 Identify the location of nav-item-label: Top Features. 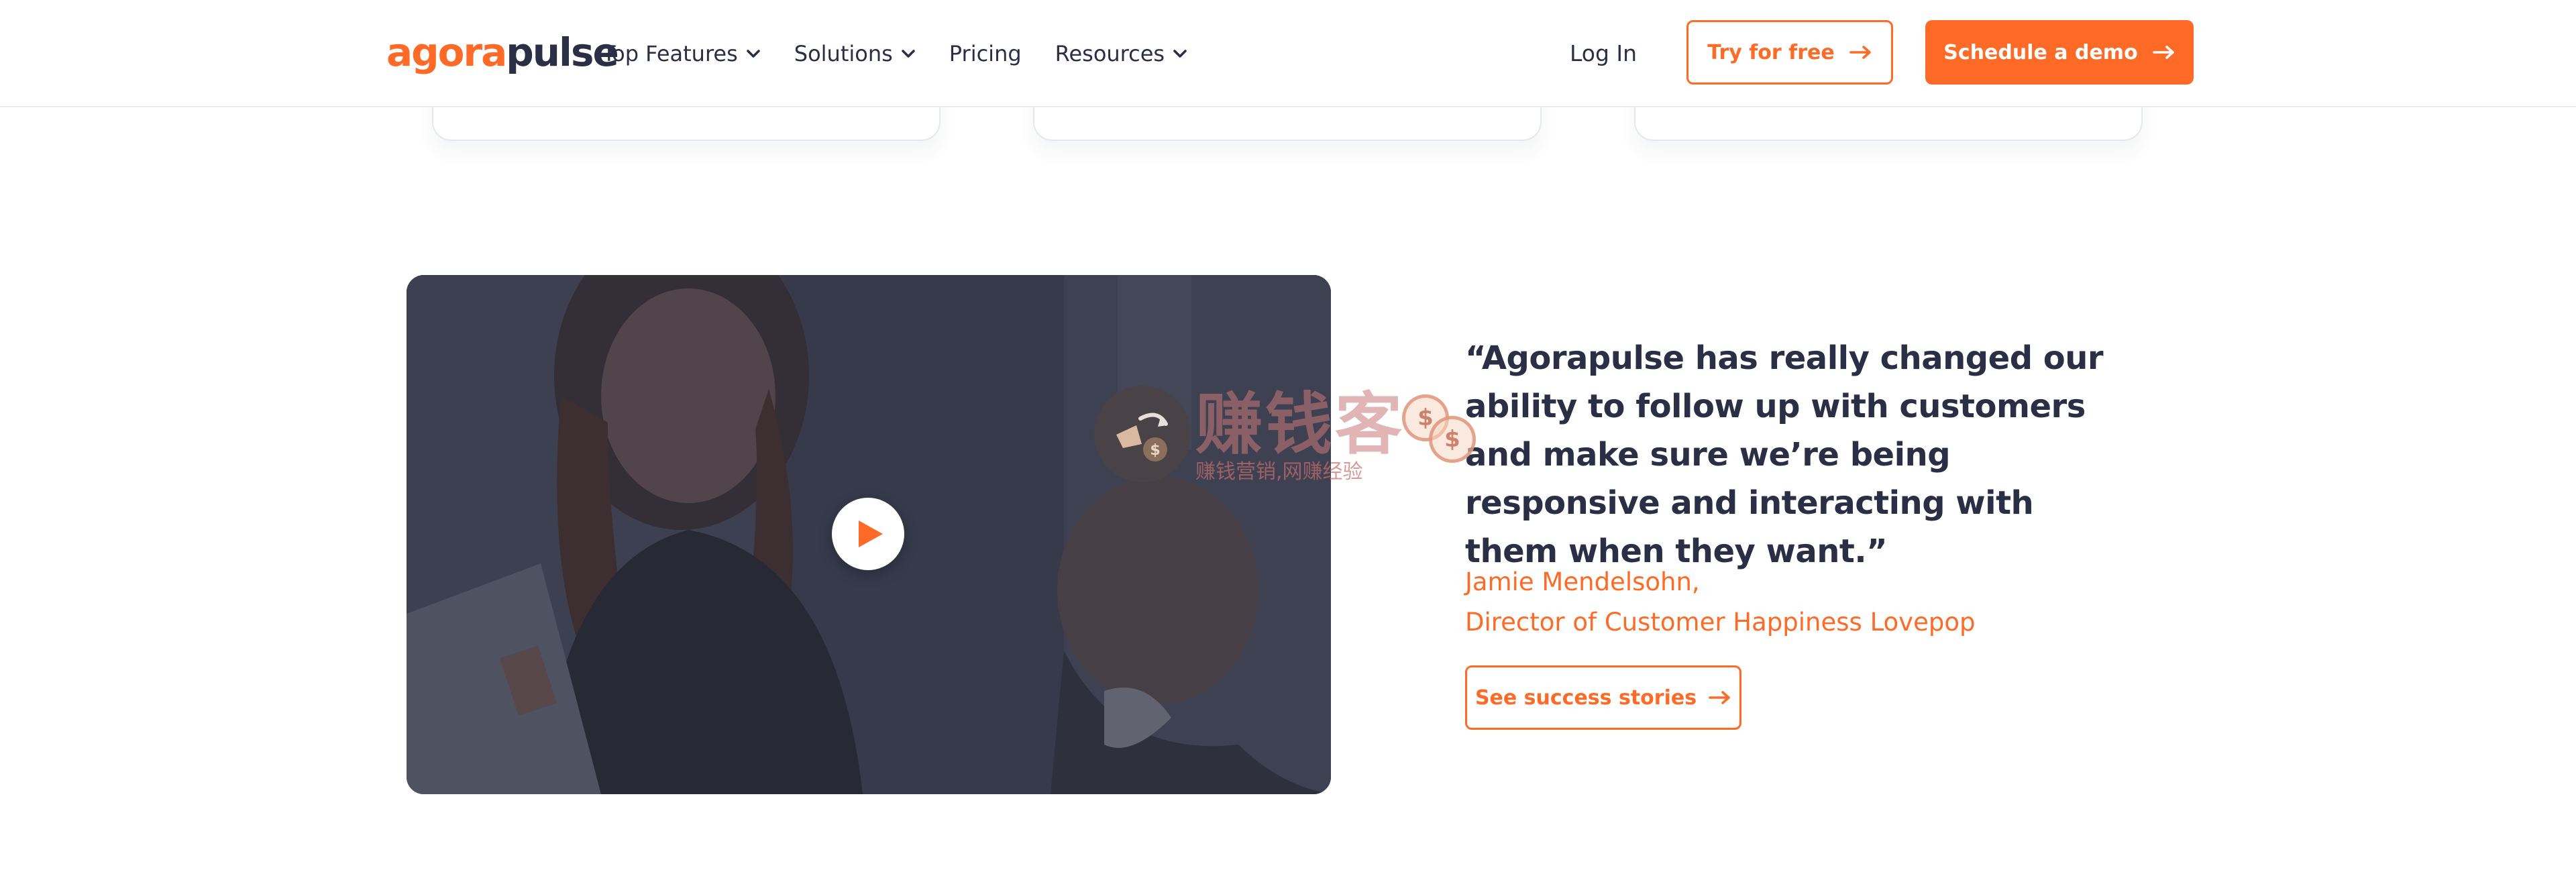
(670, 54).